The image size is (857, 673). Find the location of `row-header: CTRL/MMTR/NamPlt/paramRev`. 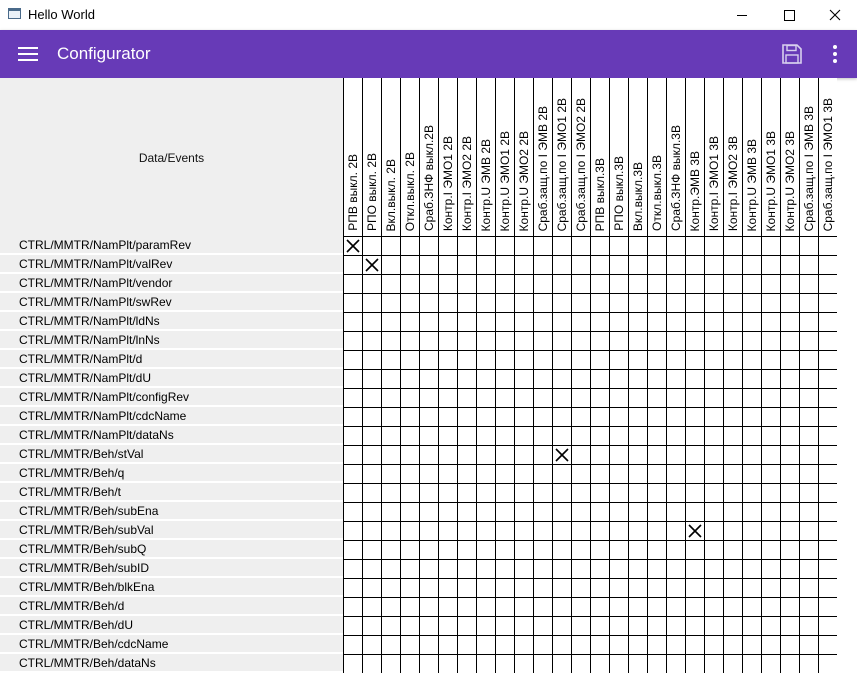

row-header: CTRL/MMTR/NamPlt/paramRev is located at coordinates (171, 245).